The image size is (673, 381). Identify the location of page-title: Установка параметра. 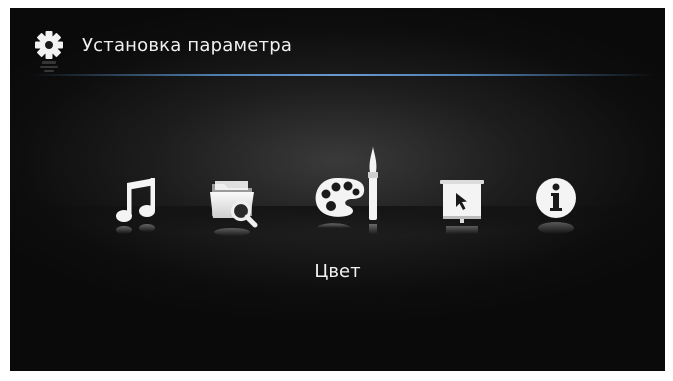
(187, 45).